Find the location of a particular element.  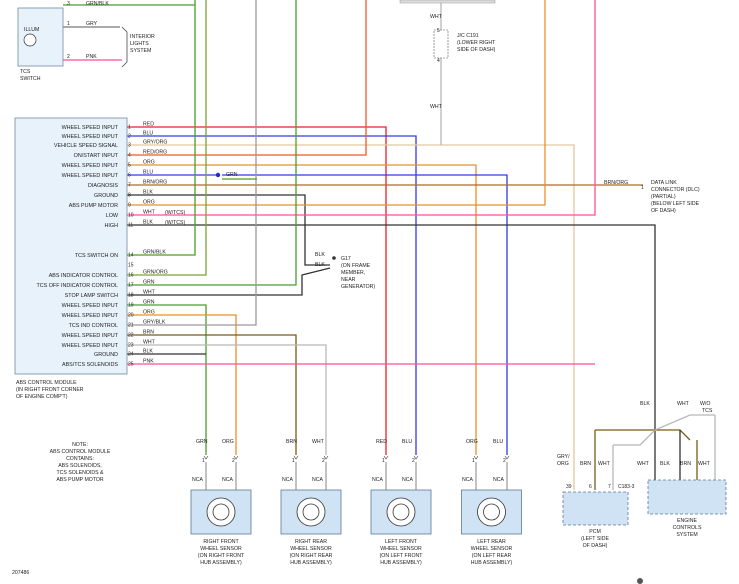

note-line: ABS PUMP MOTOR is located at coordinates (80, 480).